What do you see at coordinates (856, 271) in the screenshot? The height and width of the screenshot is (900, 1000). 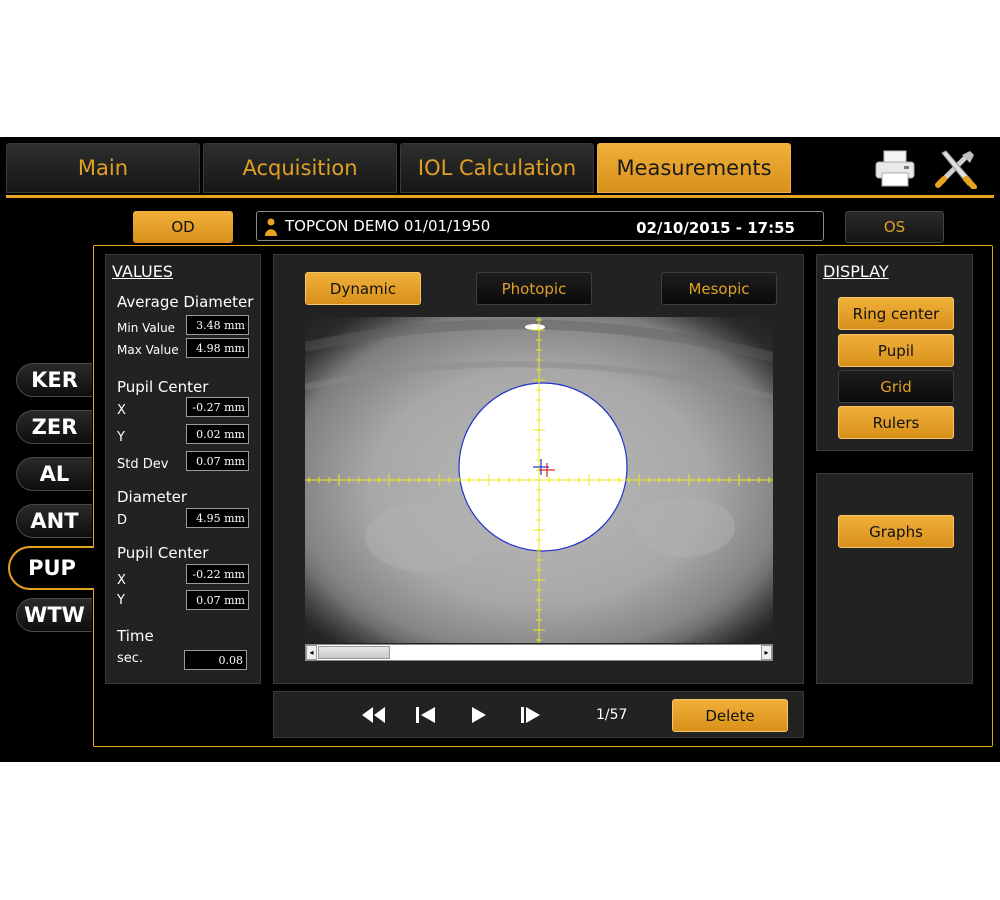 I see `display-heading: DISPLAY` at bounding box center [856, 271].